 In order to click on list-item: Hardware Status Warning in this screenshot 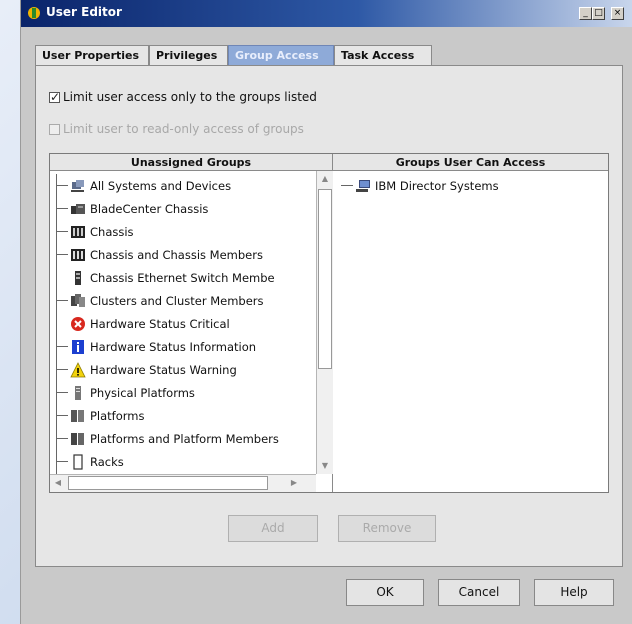, I will do `click(185, 369)`.